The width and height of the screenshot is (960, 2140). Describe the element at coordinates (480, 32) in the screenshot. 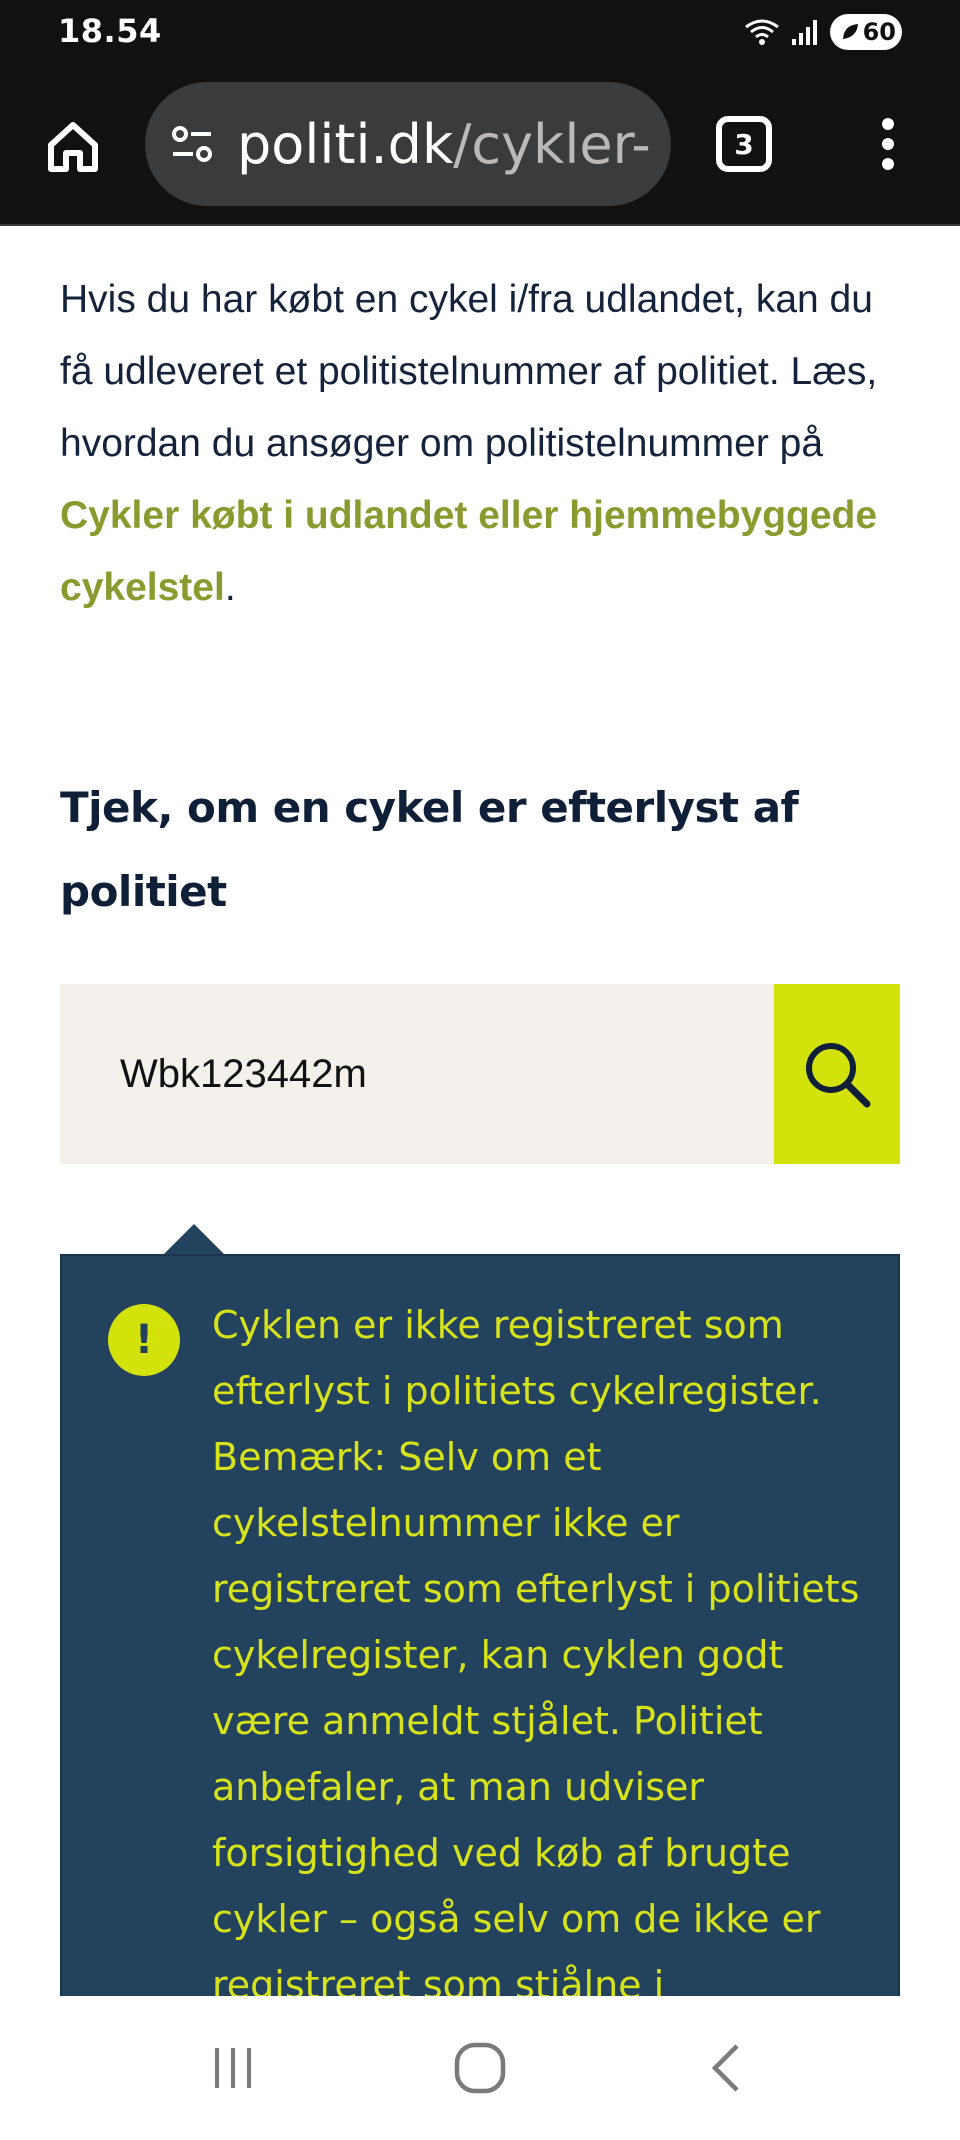

I see `status-bar: 18.54 60` at that location.